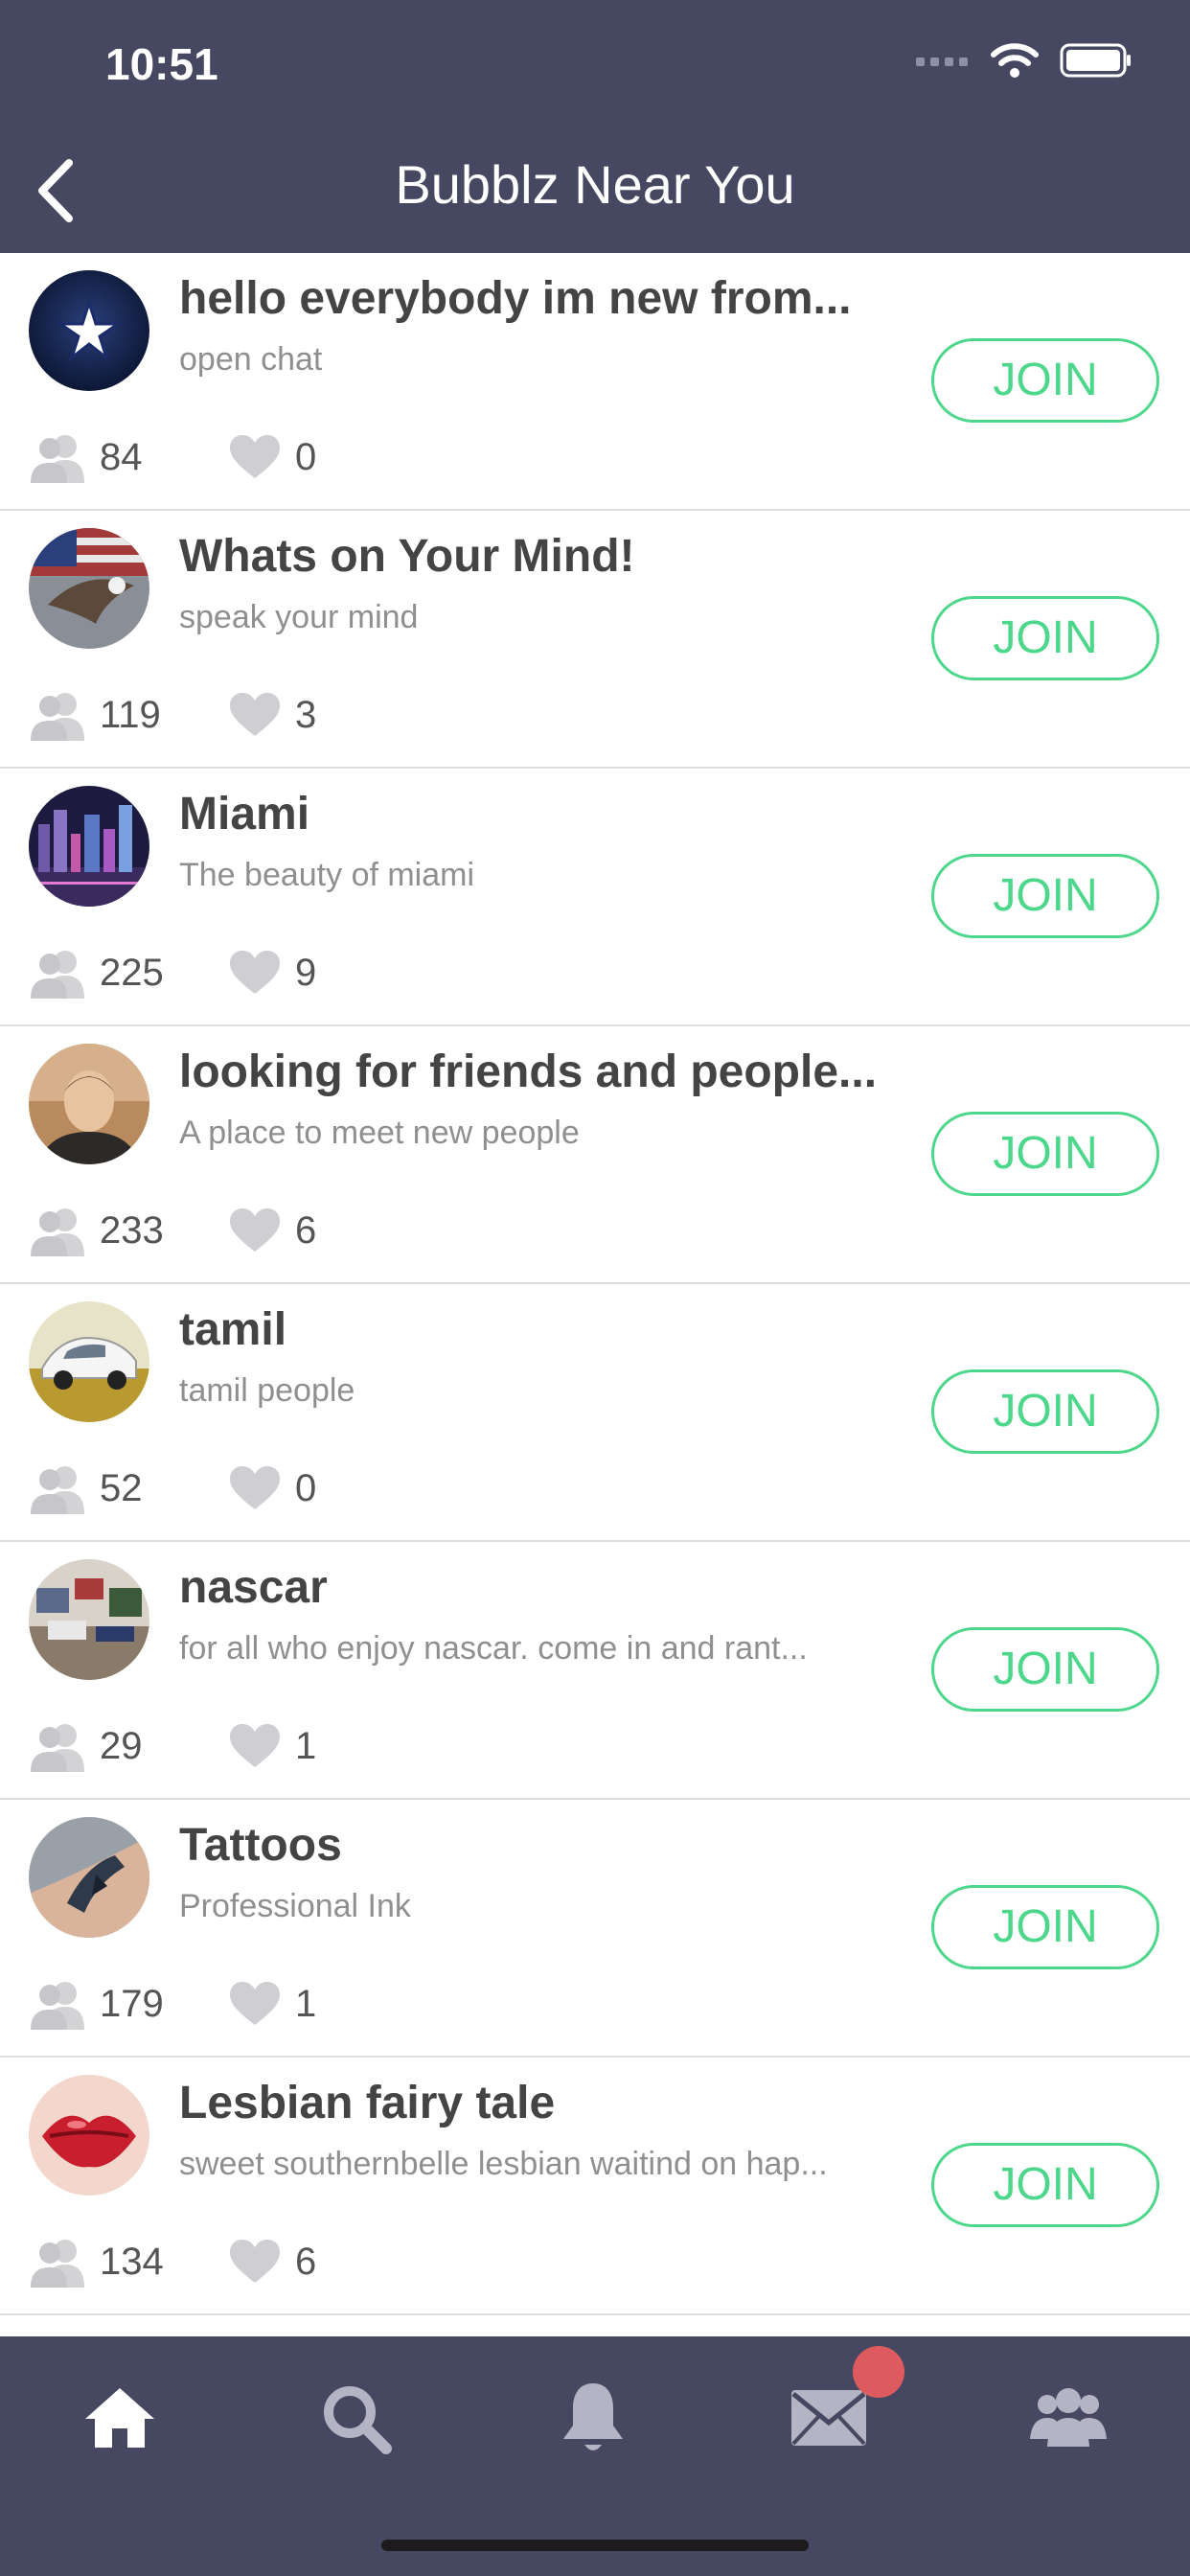 Image resolution: width=1190 pixels, height=2576 pixels. I want to click on bell-icon, so click(593, 2416).